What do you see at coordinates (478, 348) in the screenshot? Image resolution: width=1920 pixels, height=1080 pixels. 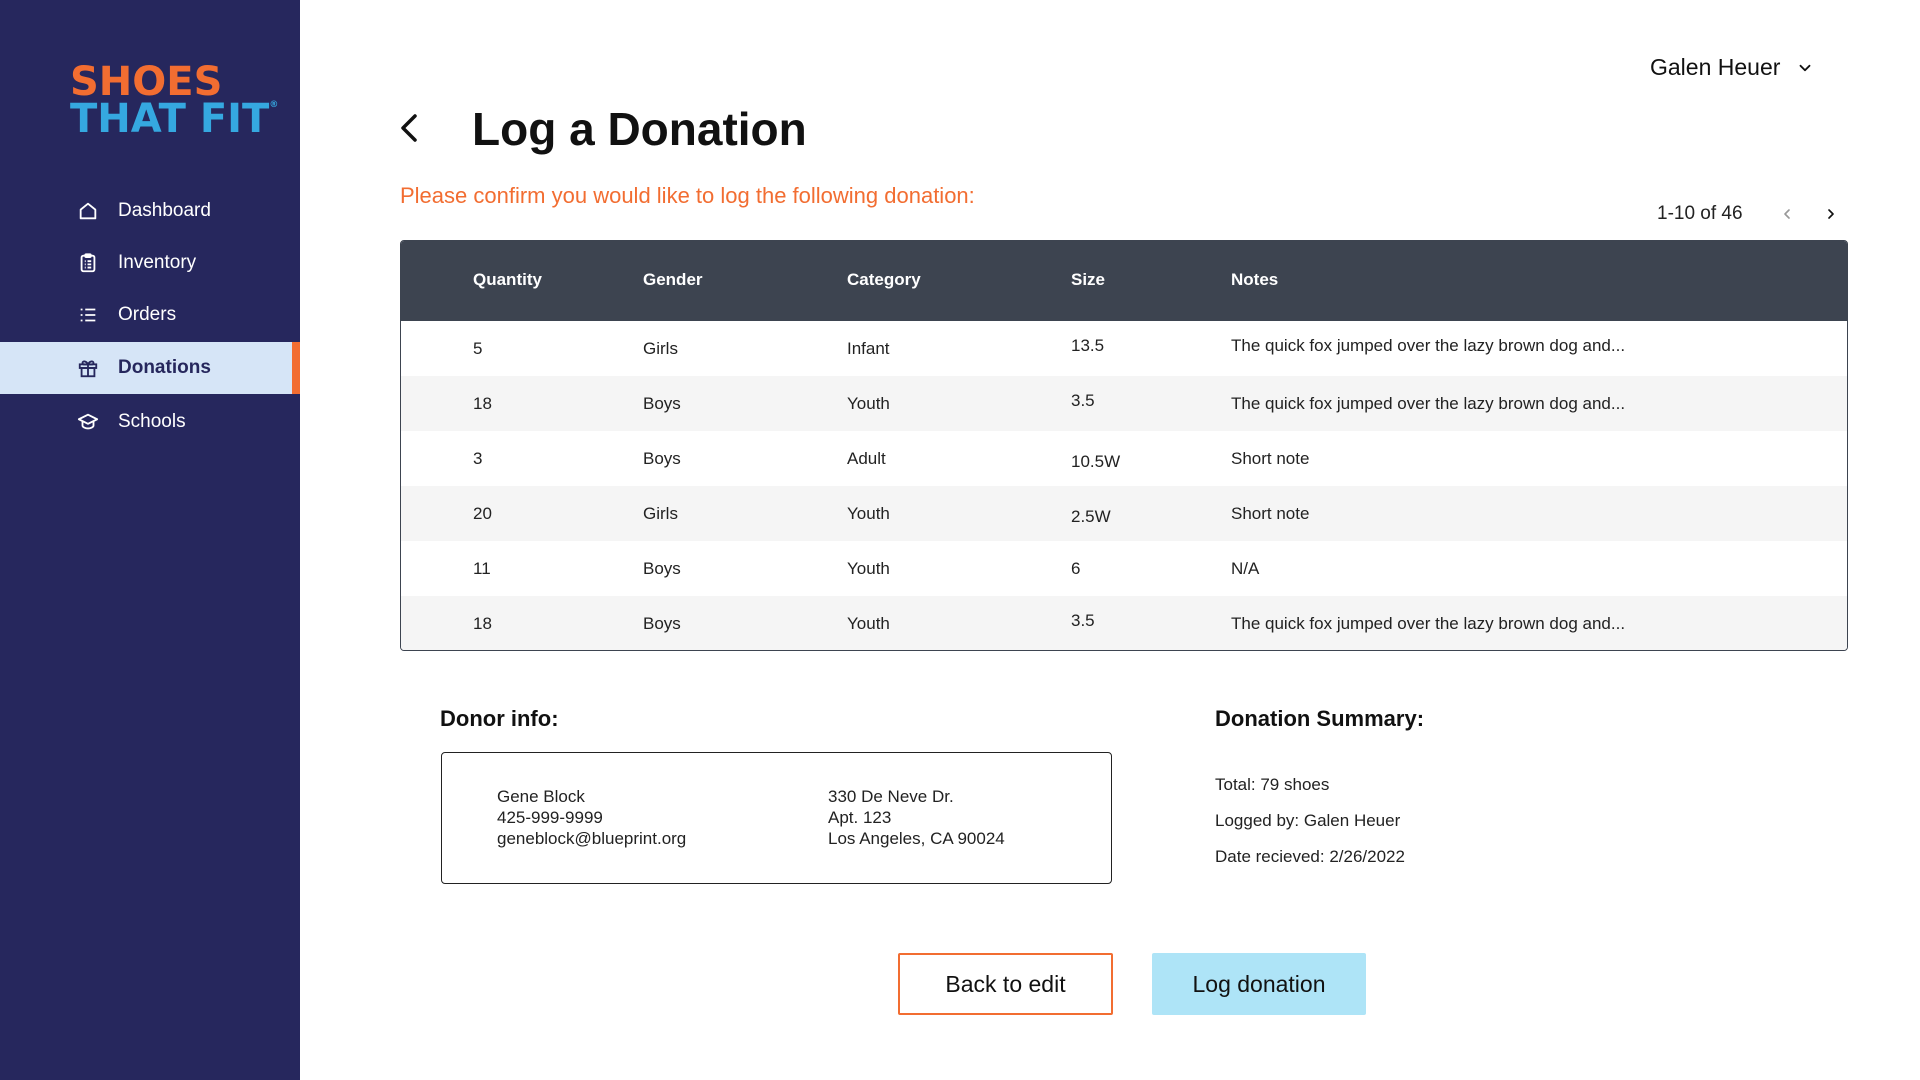 I see `cell-quantity: 5` at bounding box center [478, 348].